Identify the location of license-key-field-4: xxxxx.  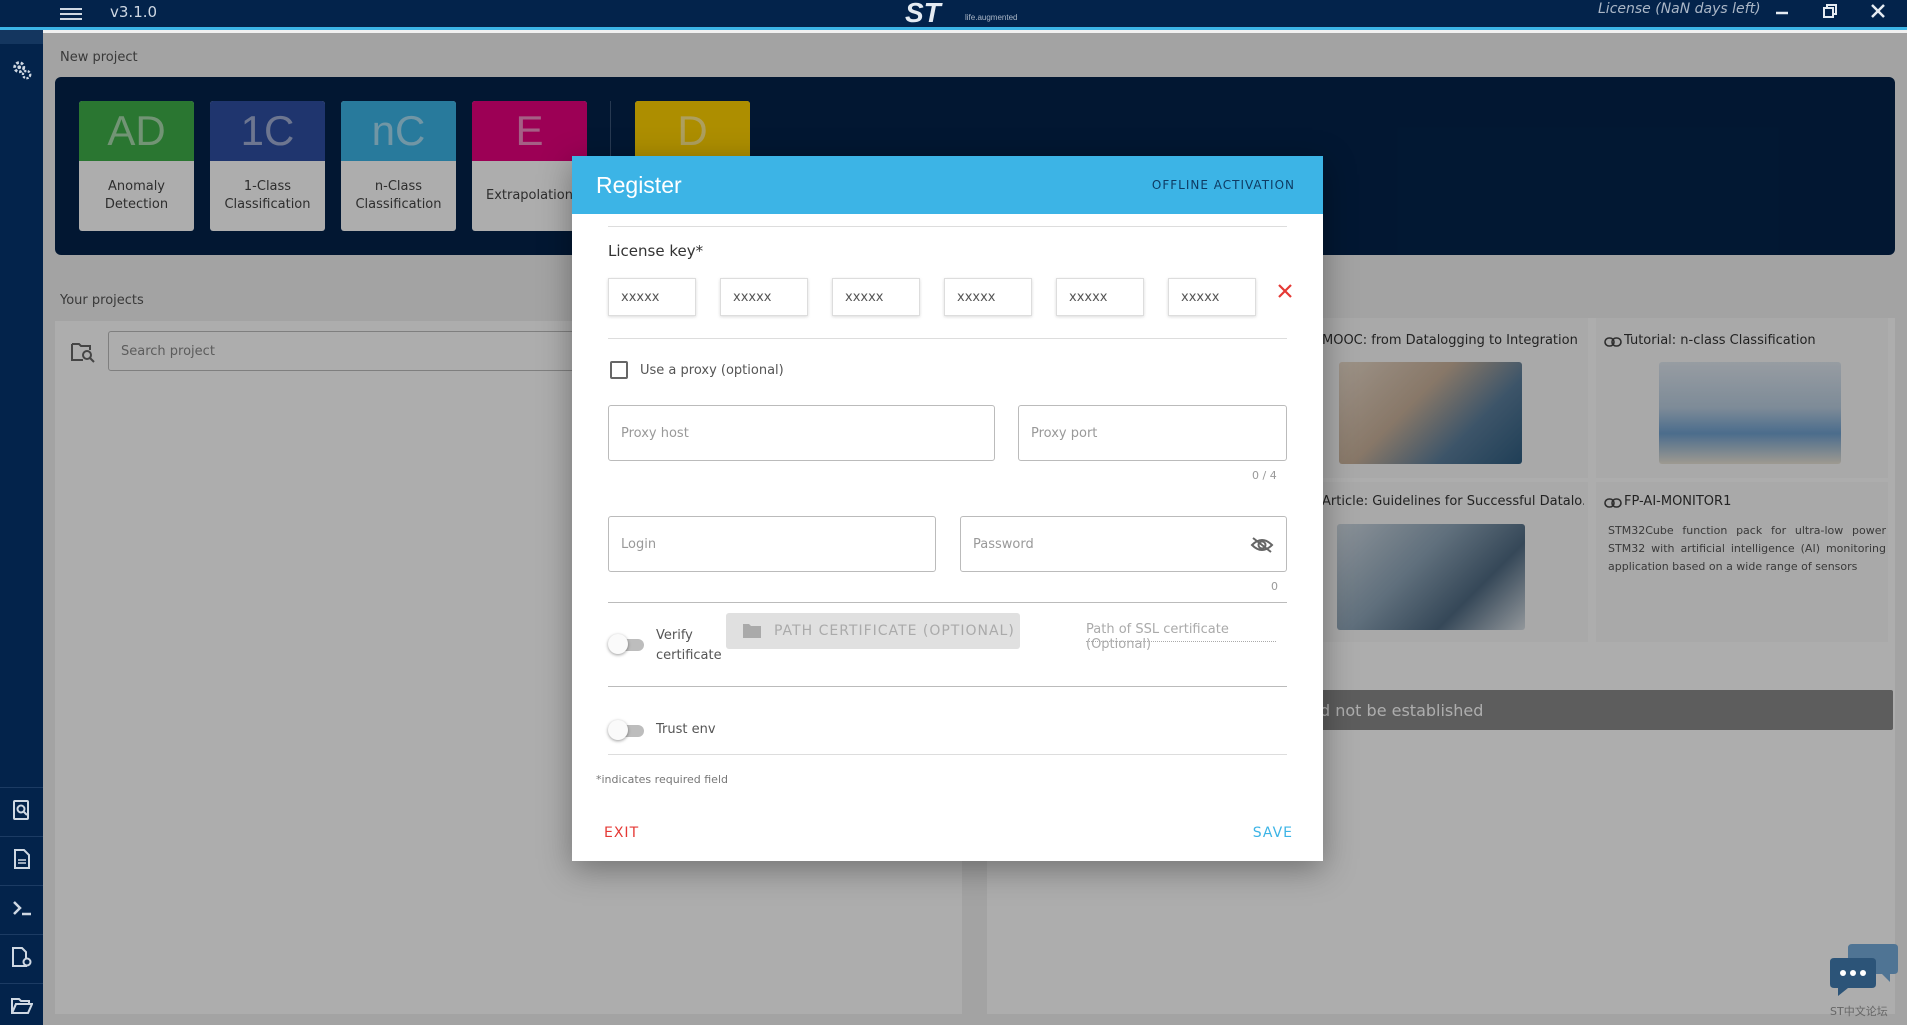
(988, 297).